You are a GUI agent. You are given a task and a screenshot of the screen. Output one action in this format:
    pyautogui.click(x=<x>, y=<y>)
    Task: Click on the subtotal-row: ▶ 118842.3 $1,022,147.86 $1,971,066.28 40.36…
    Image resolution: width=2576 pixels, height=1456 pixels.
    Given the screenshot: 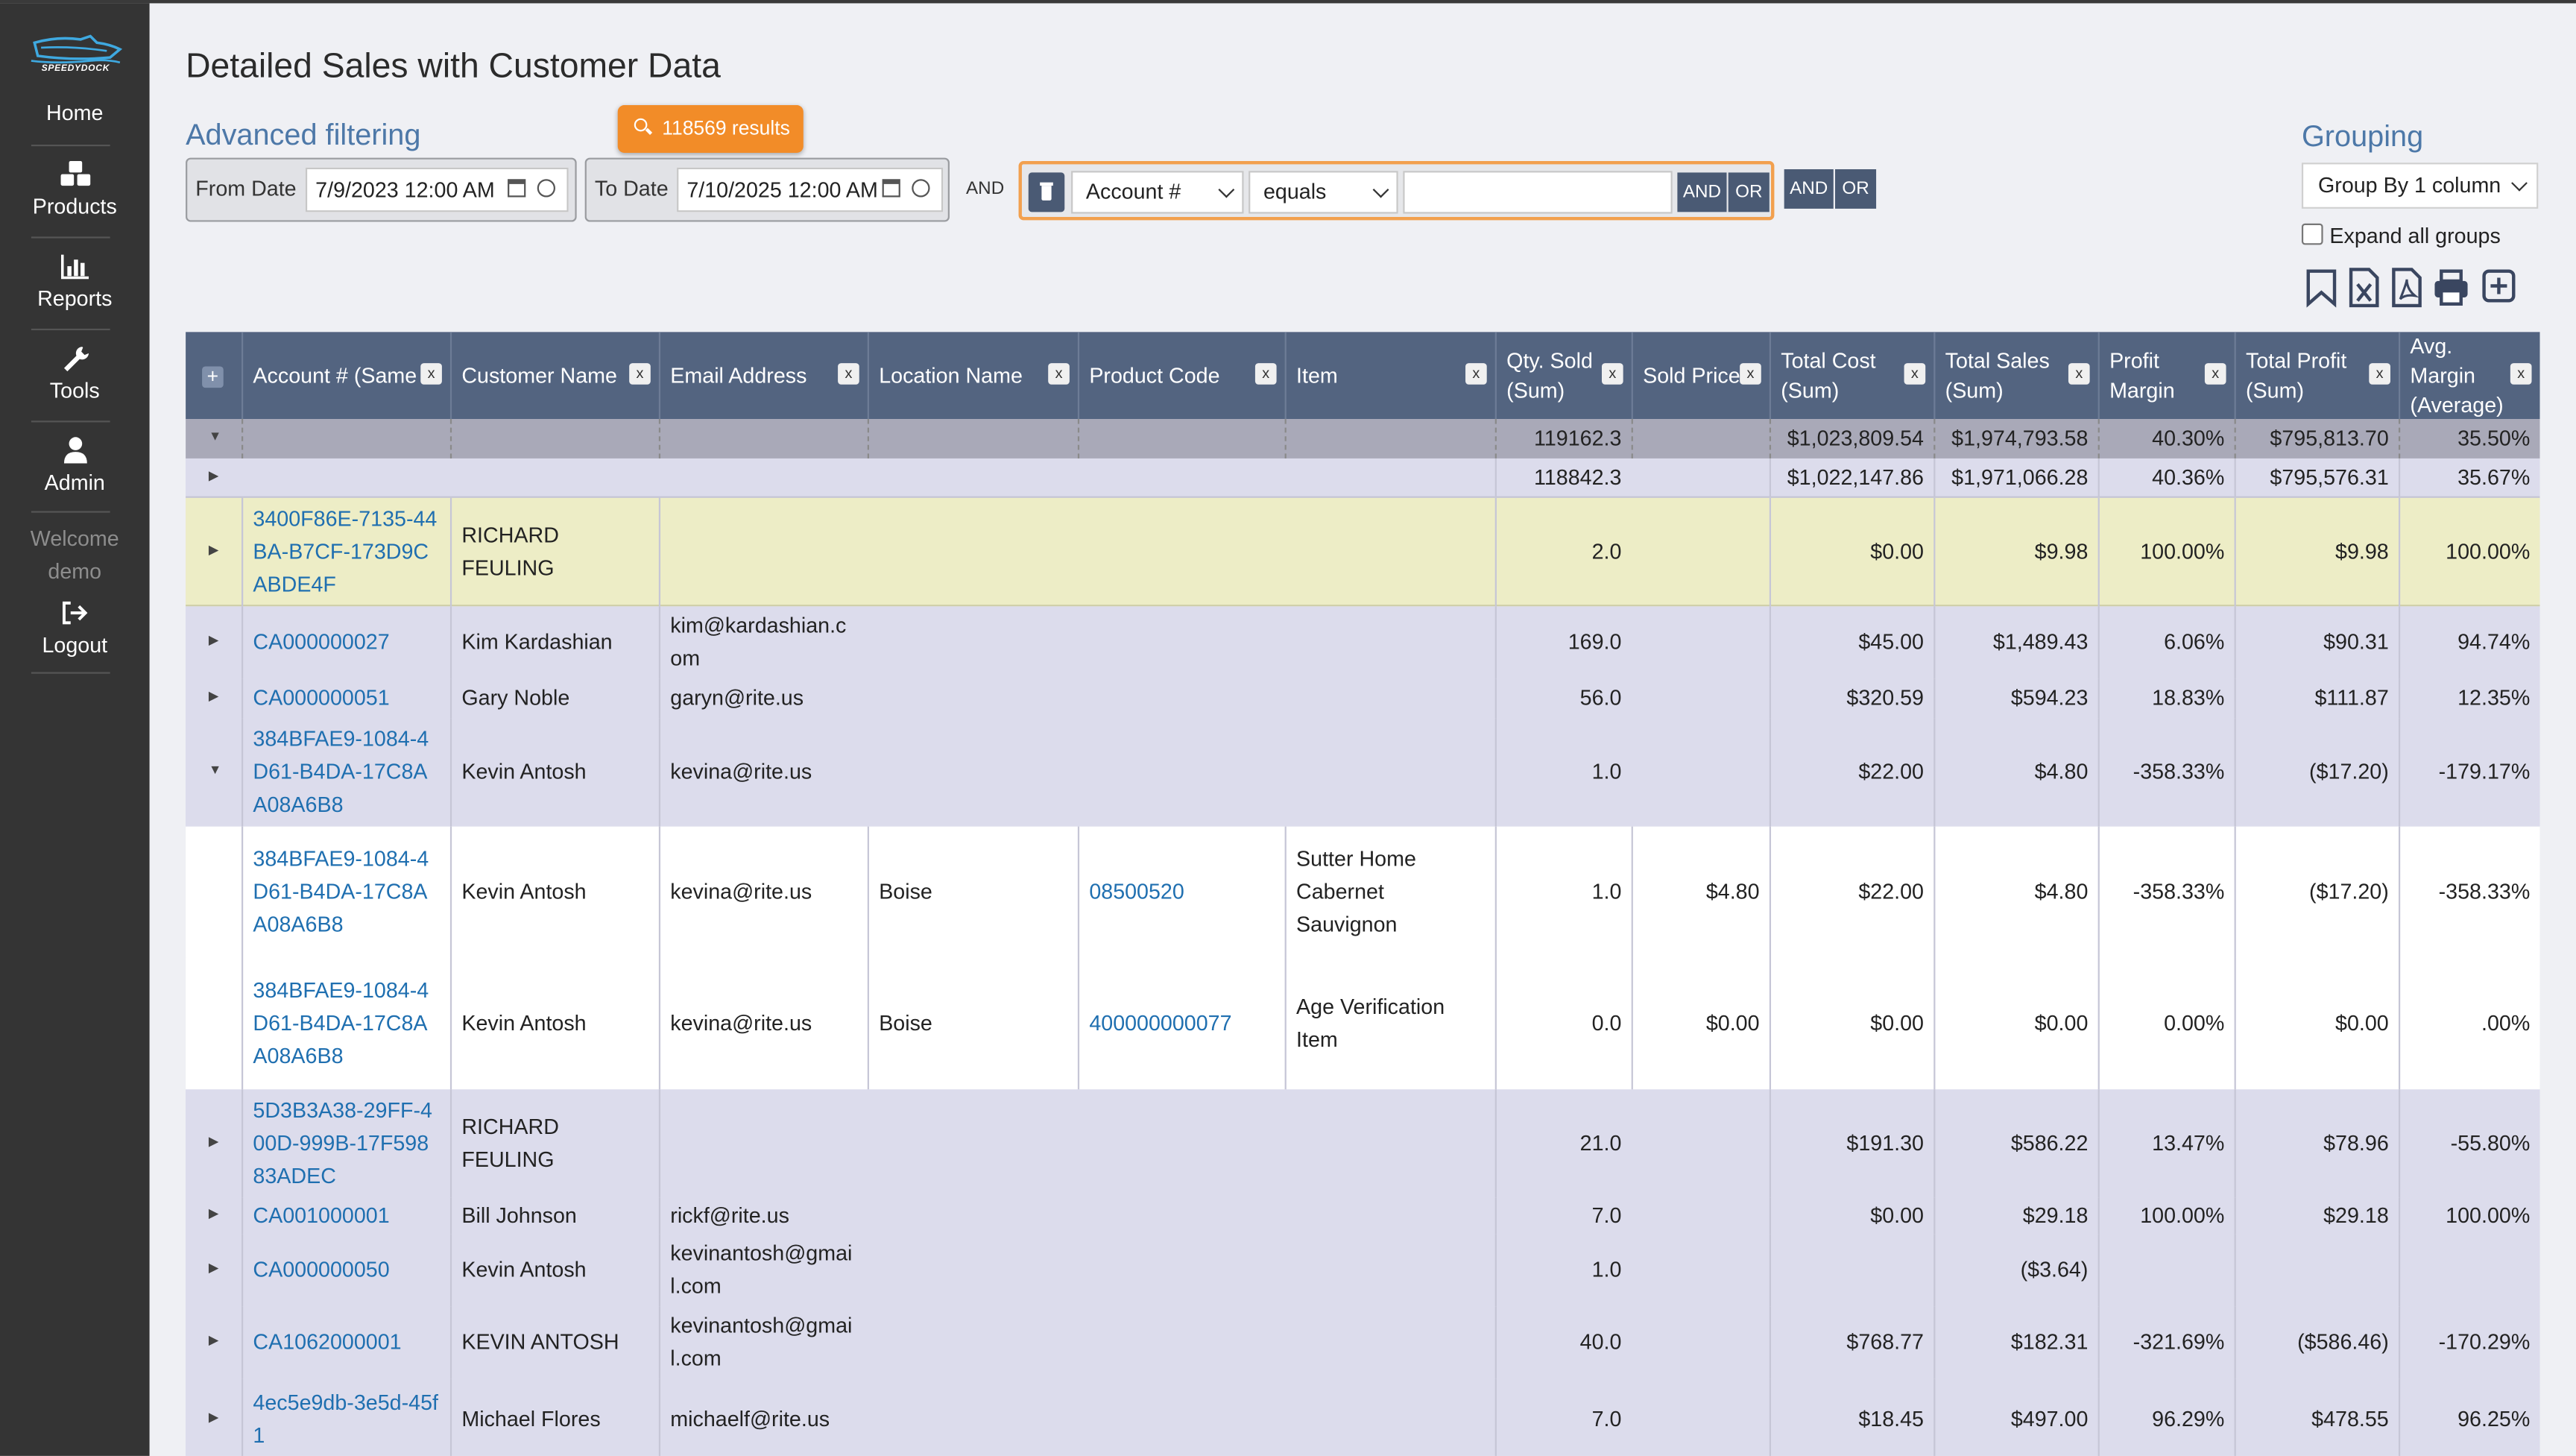 What is the action you would take?
    pyautogui.click(x=1363, y=478)
    